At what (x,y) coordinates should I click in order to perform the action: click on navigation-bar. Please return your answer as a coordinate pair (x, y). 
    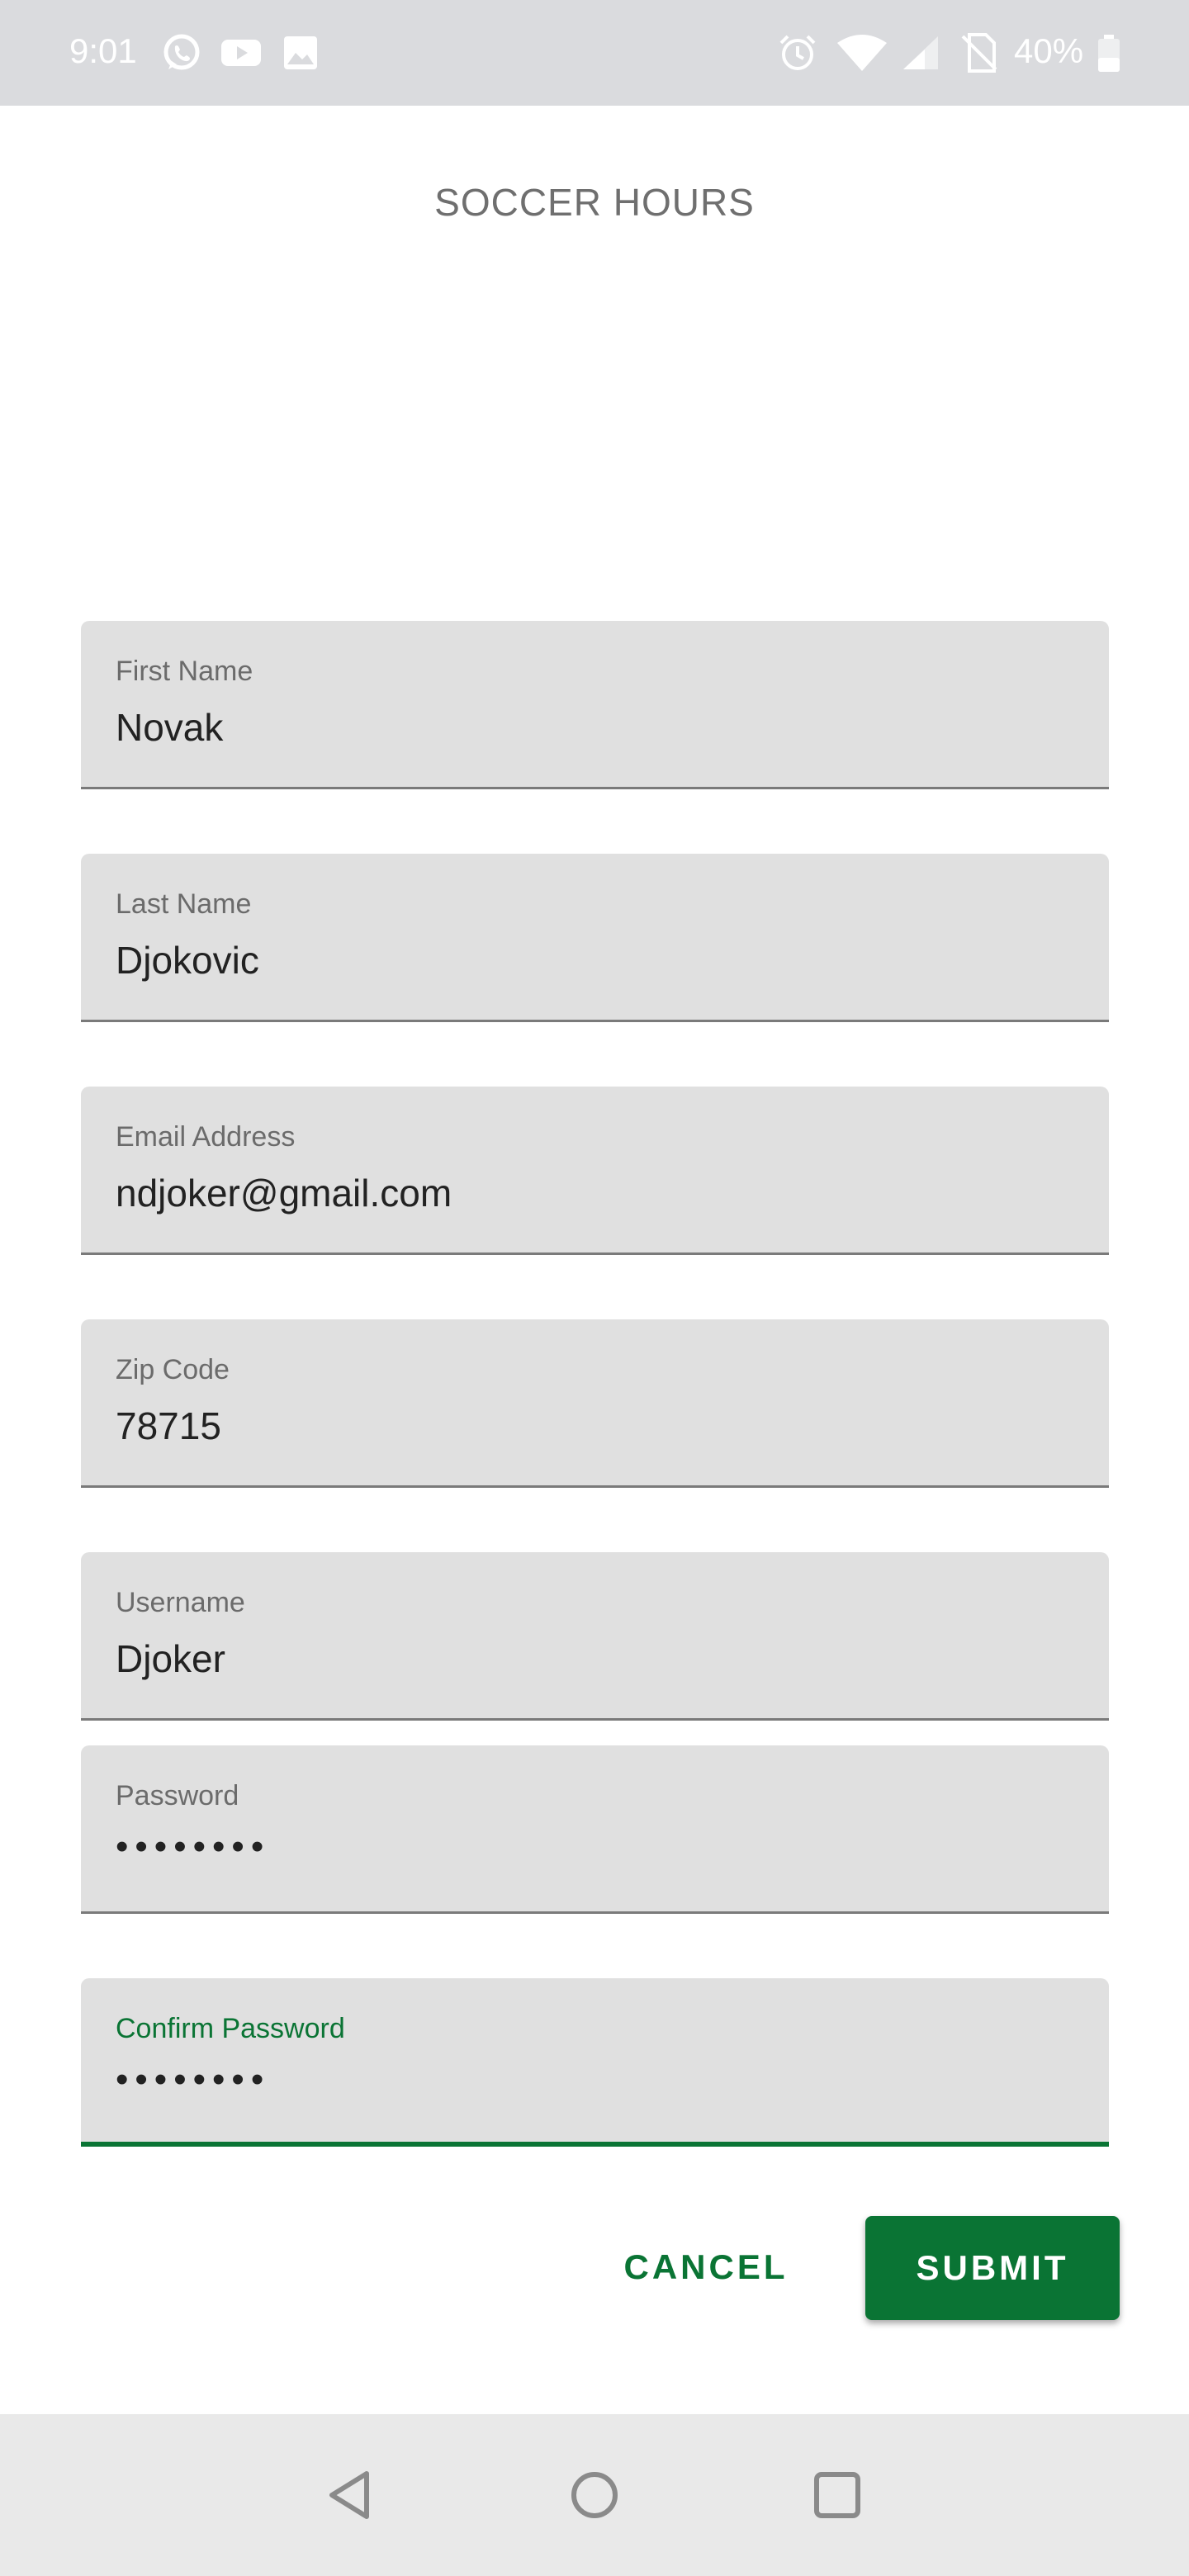
    Looking at the image, I should click on (594, 2495).